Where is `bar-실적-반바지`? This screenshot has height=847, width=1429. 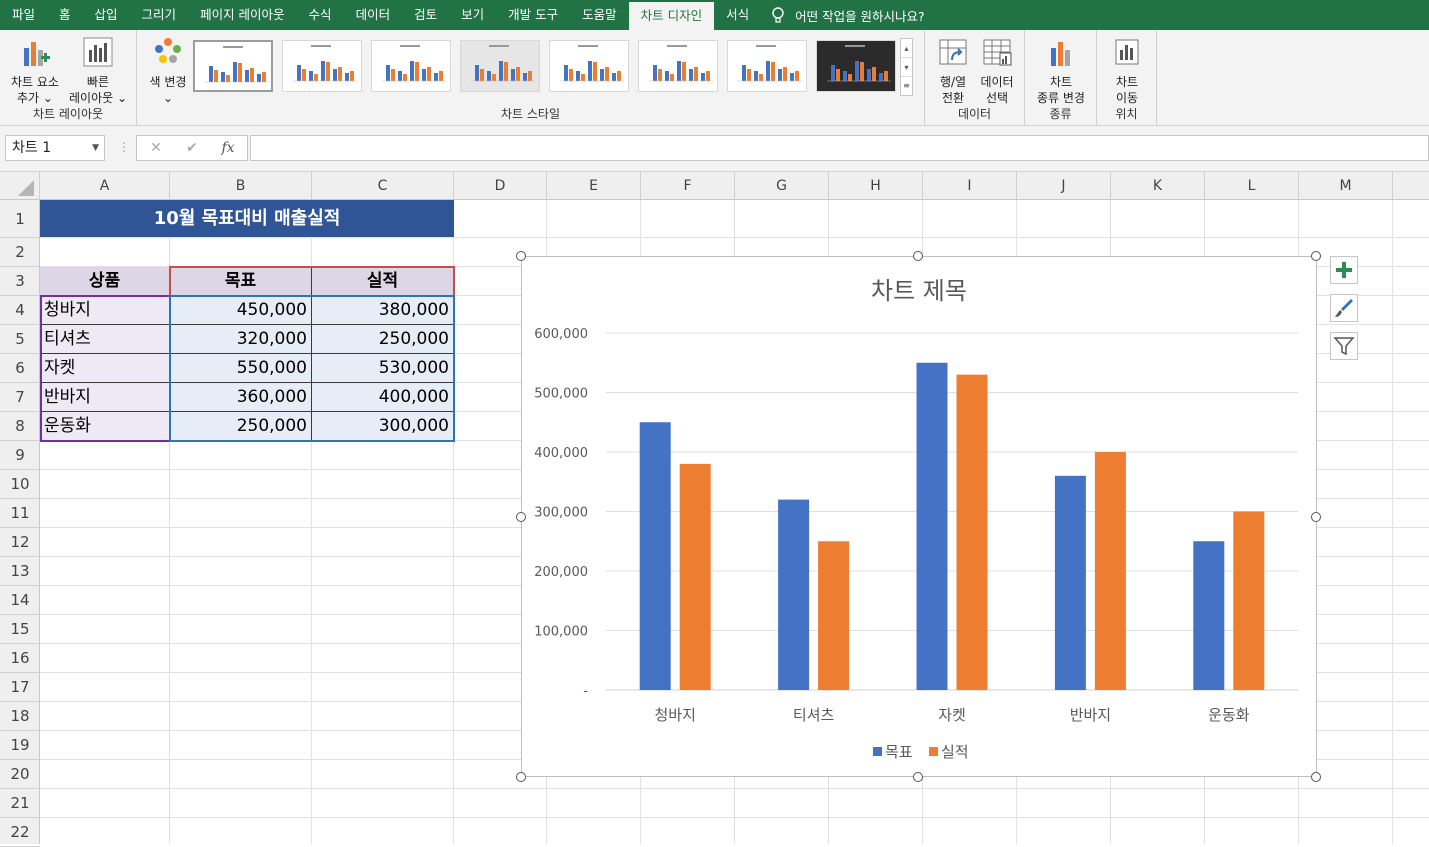
bar-실적-반바지 is located at coordinates (1110, 571).